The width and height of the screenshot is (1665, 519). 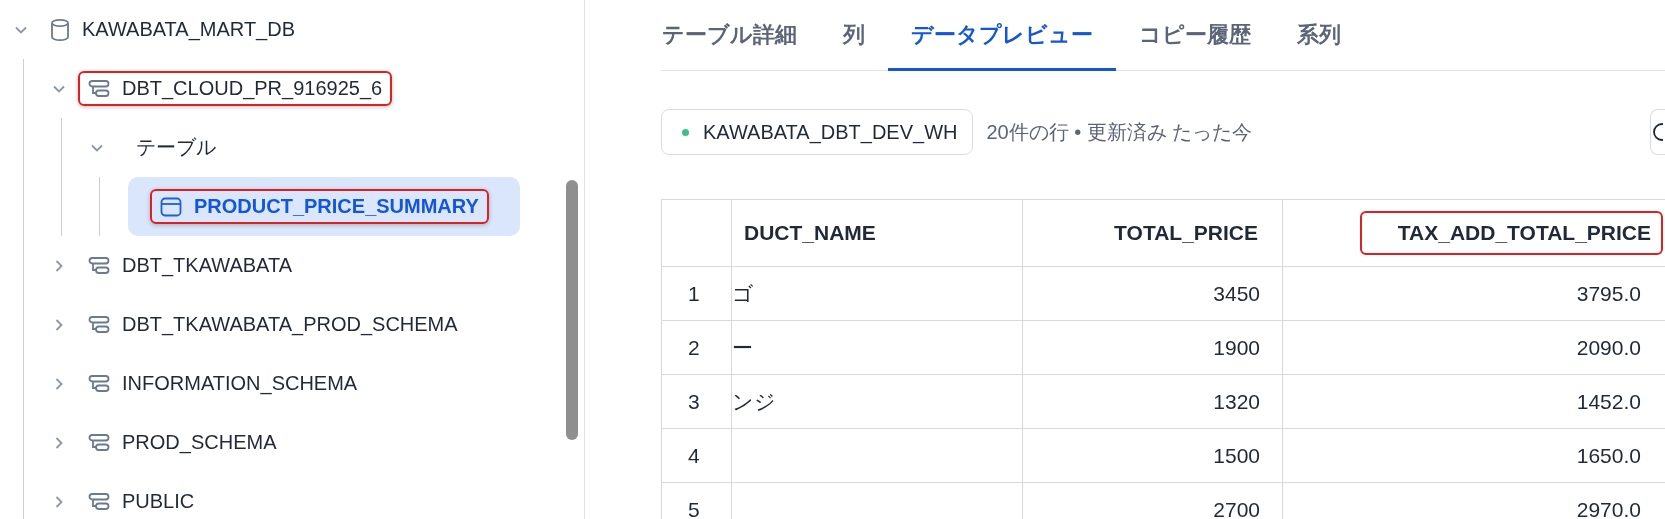 I want to click on tree-item: DBT_TKAWABATA_PROD_SCHEMA, so click(x=318, y=324).